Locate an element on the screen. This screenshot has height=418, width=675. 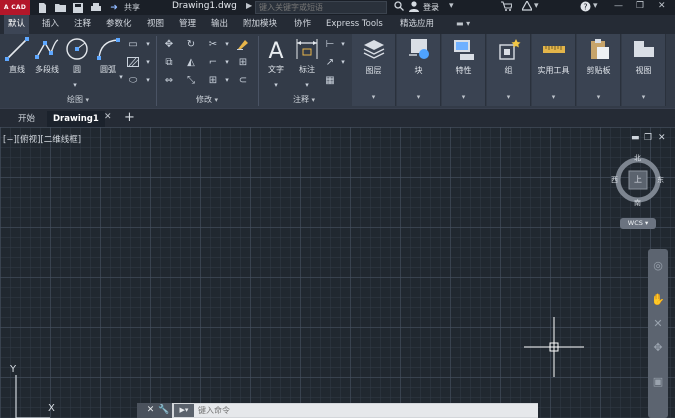
tab-annotate: 注释 is located at coordinates (82, 24).